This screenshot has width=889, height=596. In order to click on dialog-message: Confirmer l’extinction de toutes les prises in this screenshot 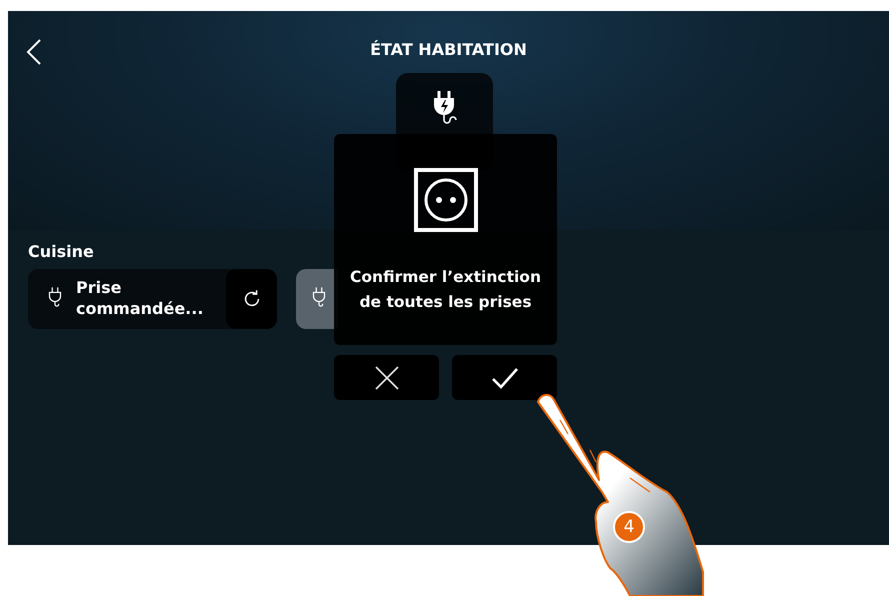, I will do `click(445, 290)`.